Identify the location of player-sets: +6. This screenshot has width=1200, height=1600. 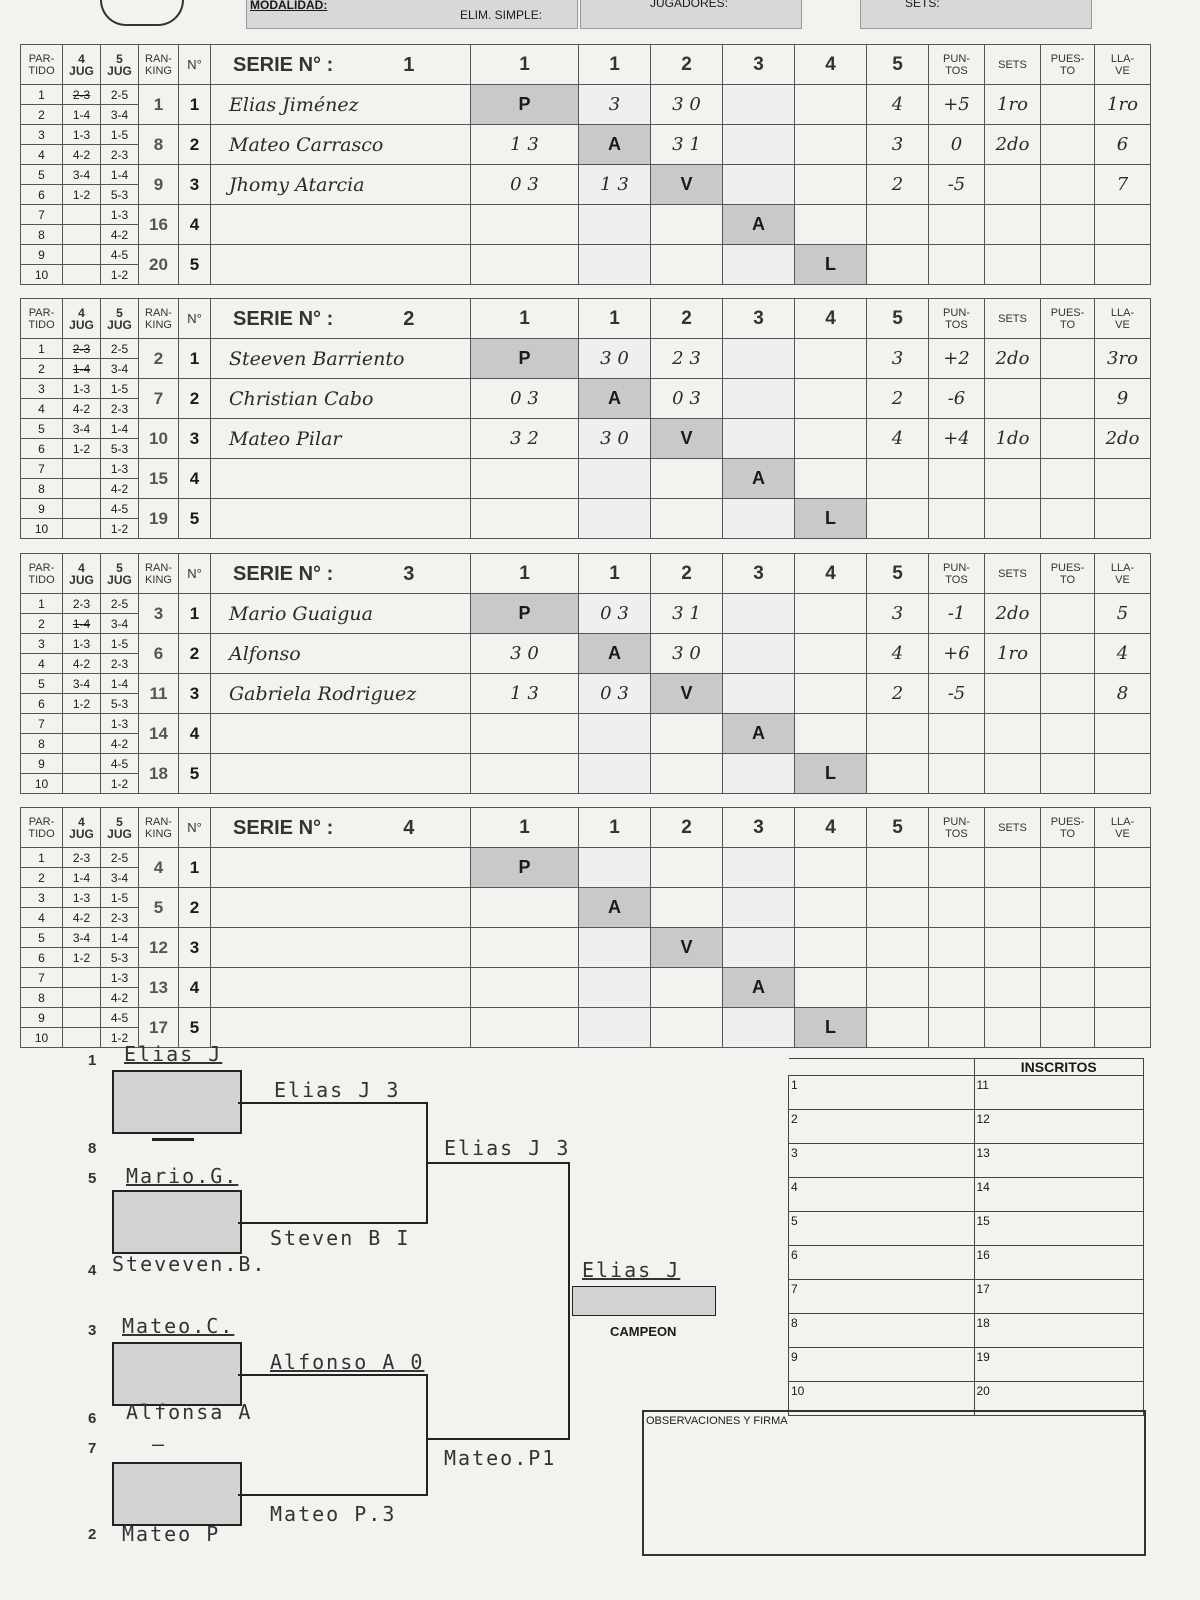
(956, 653).